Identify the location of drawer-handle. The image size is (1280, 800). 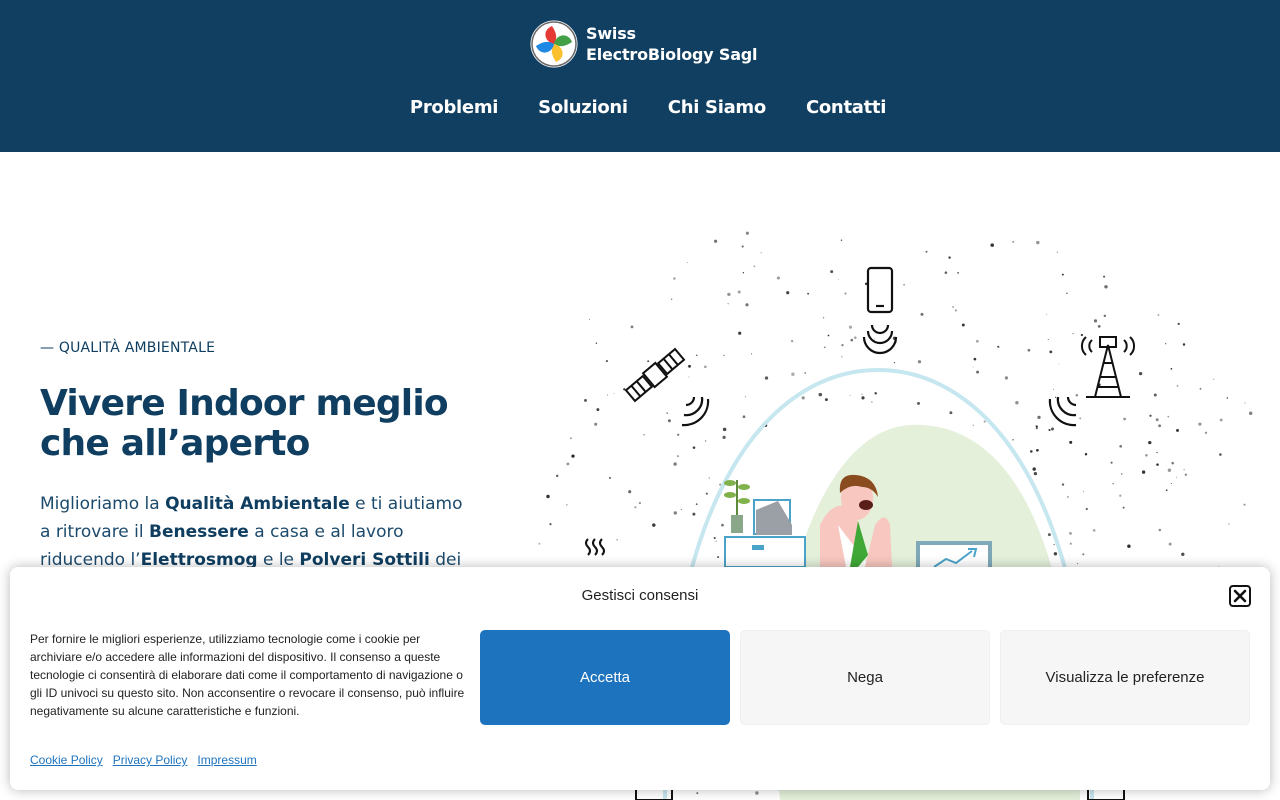
(758, 547).